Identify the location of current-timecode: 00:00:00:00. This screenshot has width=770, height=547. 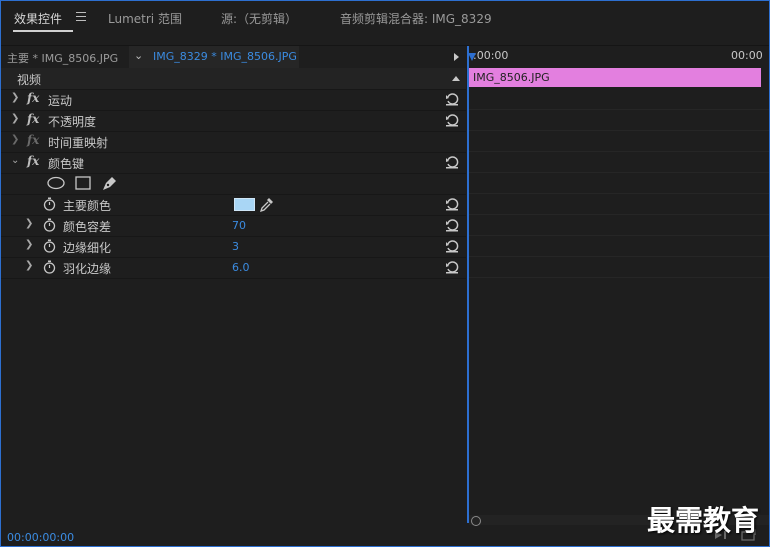
(40, 537).